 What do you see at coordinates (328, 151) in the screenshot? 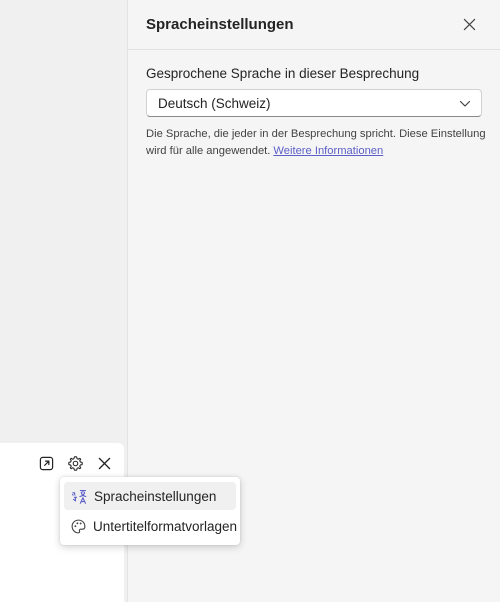
I see `more-info-link: Weitere Informationen` at bounding box center [328, 151].